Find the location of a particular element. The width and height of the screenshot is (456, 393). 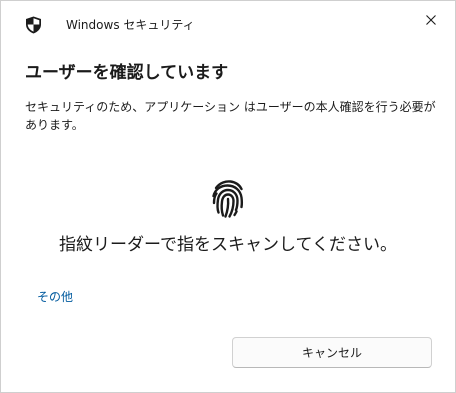

fingerprint-icon is located at coordinates (228, 199).